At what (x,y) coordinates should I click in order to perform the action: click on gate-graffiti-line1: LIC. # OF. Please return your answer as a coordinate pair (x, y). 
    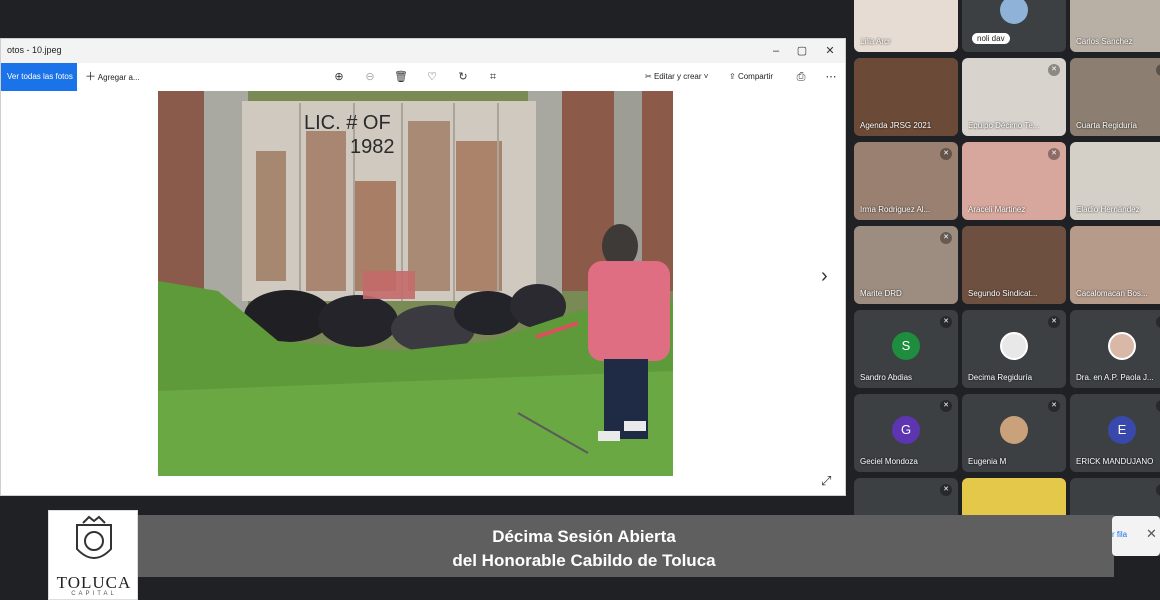
    Looking at the image, I should click on (347, 123).